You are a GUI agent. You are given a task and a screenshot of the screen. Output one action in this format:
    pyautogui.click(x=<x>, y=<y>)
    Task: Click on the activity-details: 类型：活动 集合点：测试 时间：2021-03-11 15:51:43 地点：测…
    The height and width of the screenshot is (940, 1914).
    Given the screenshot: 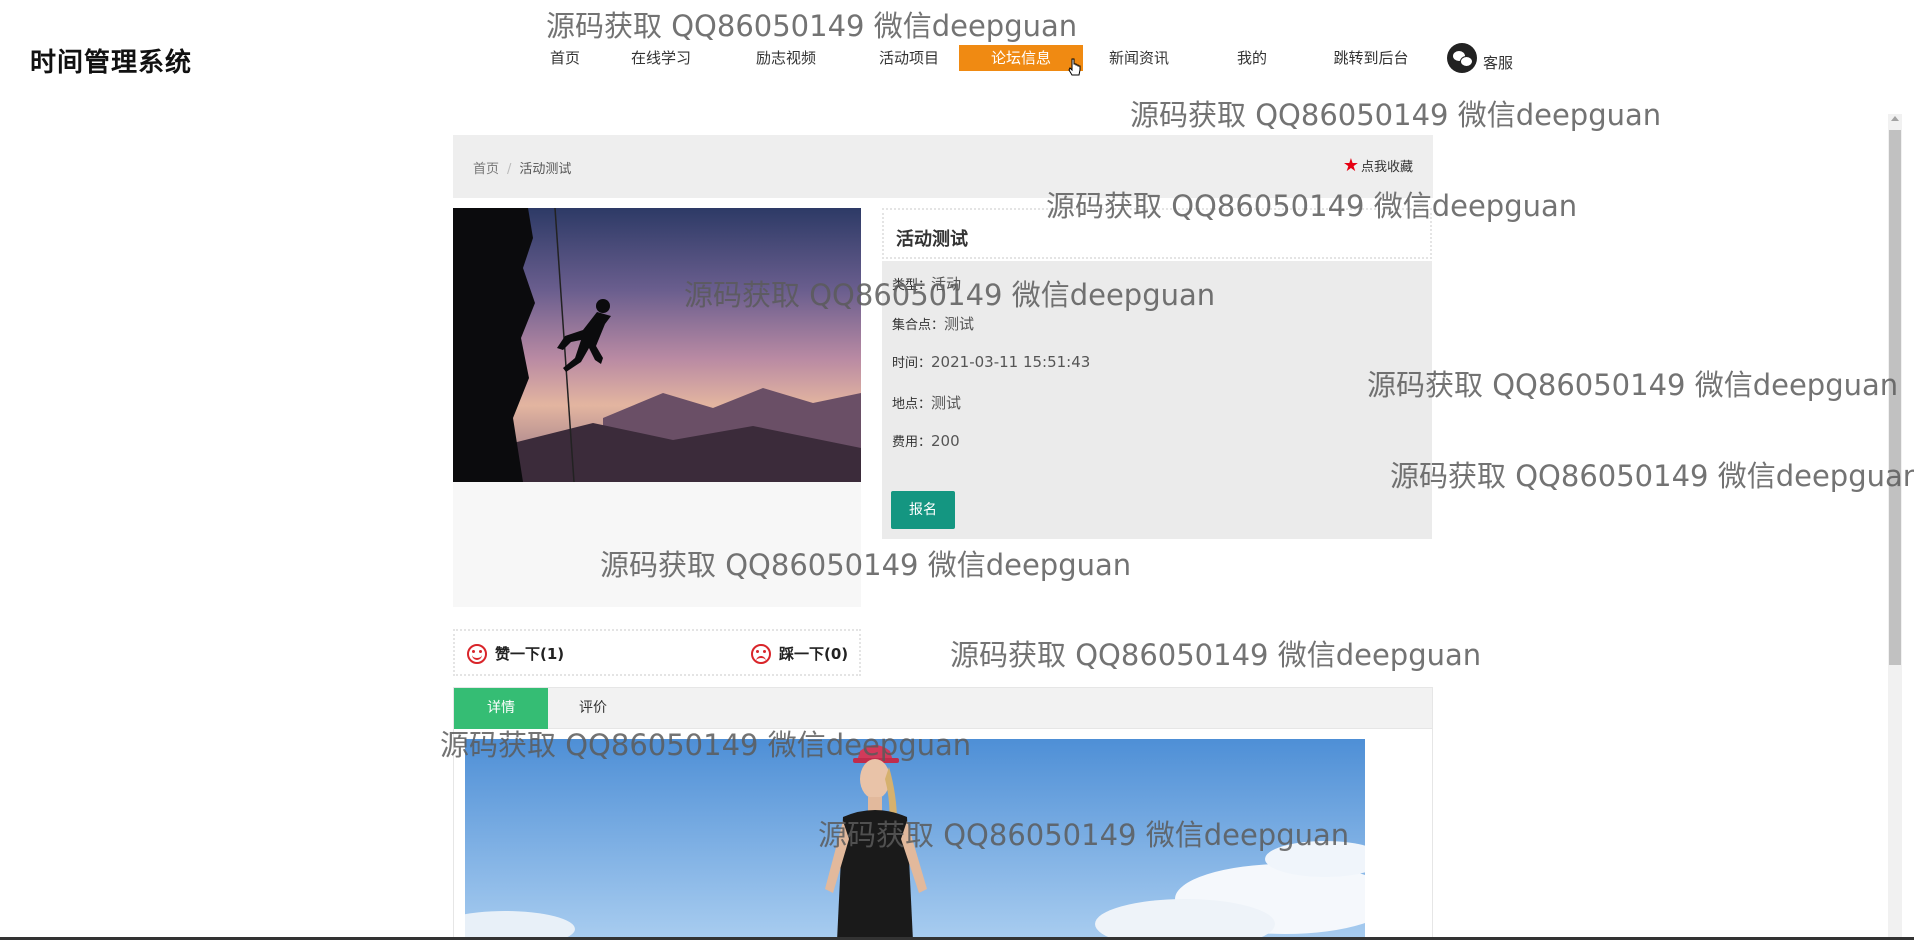 What is the action you would take?
    pyautogui.click(x=1157, y=400)
    